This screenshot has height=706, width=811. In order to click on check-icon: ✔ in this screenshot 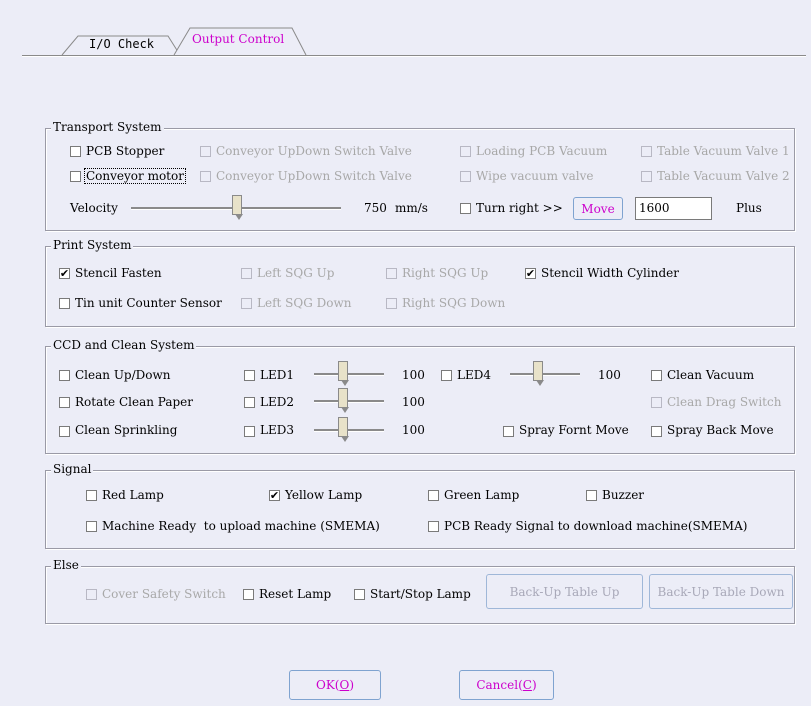, I will do `click(64, 273)`.